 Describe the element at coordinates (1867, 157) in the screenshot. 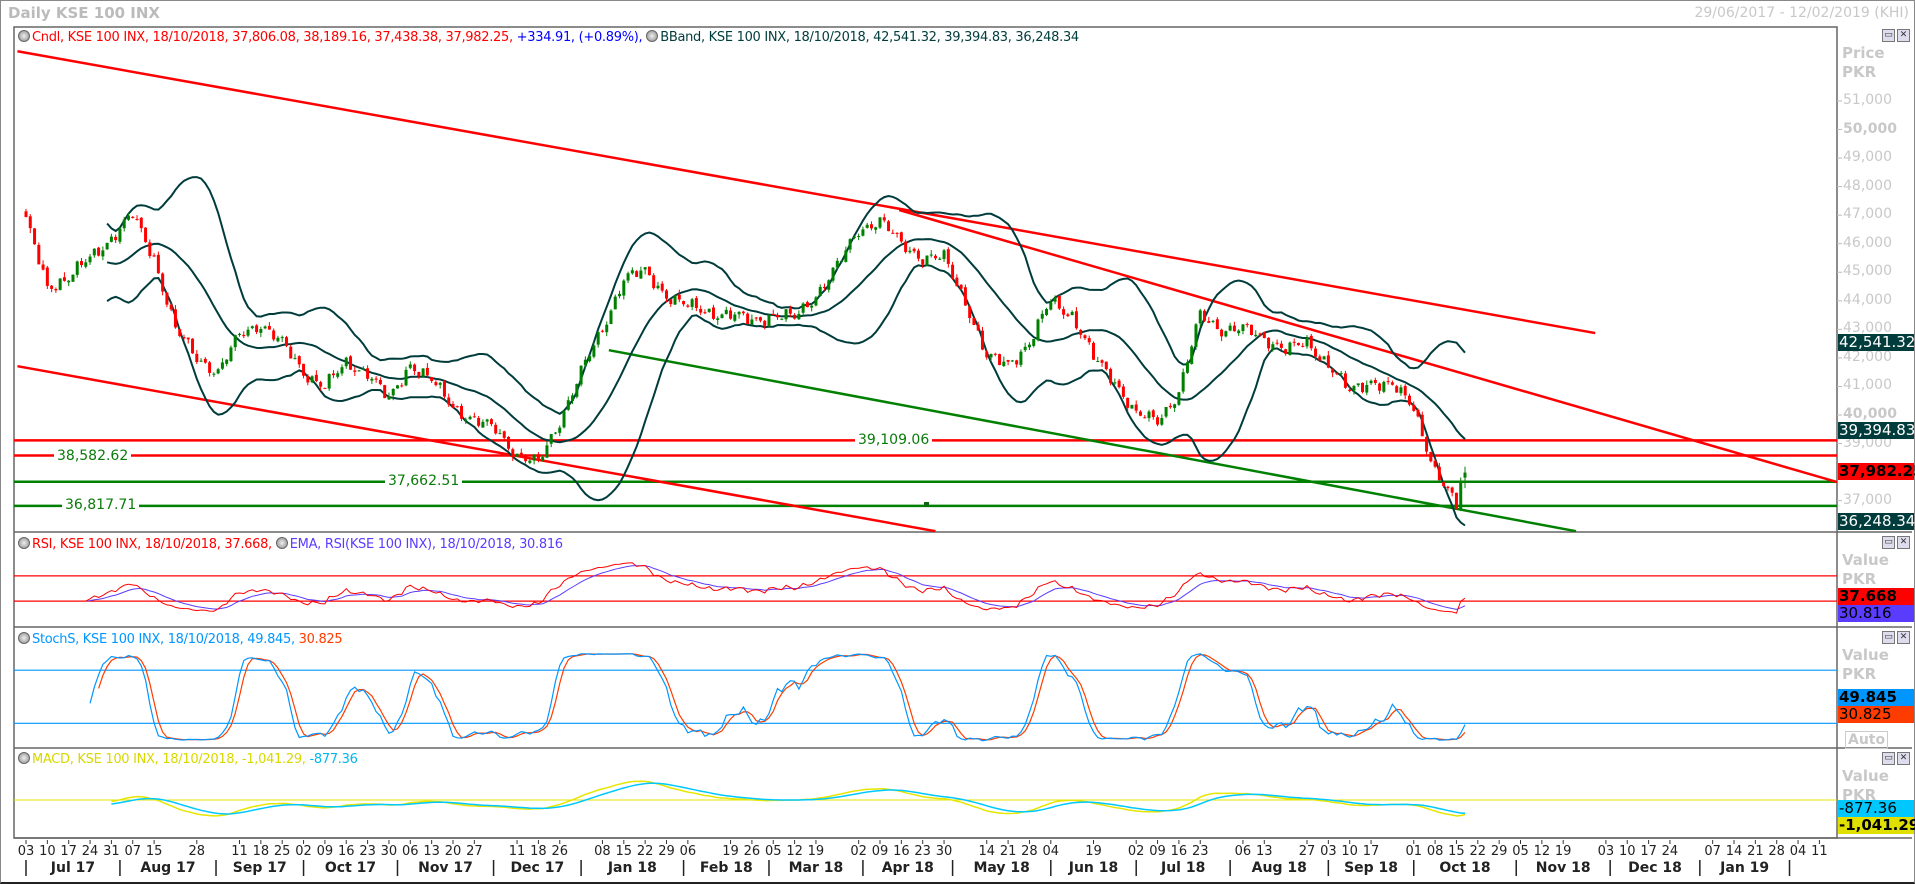

I see `price-tick-label: 49,000` at that location.